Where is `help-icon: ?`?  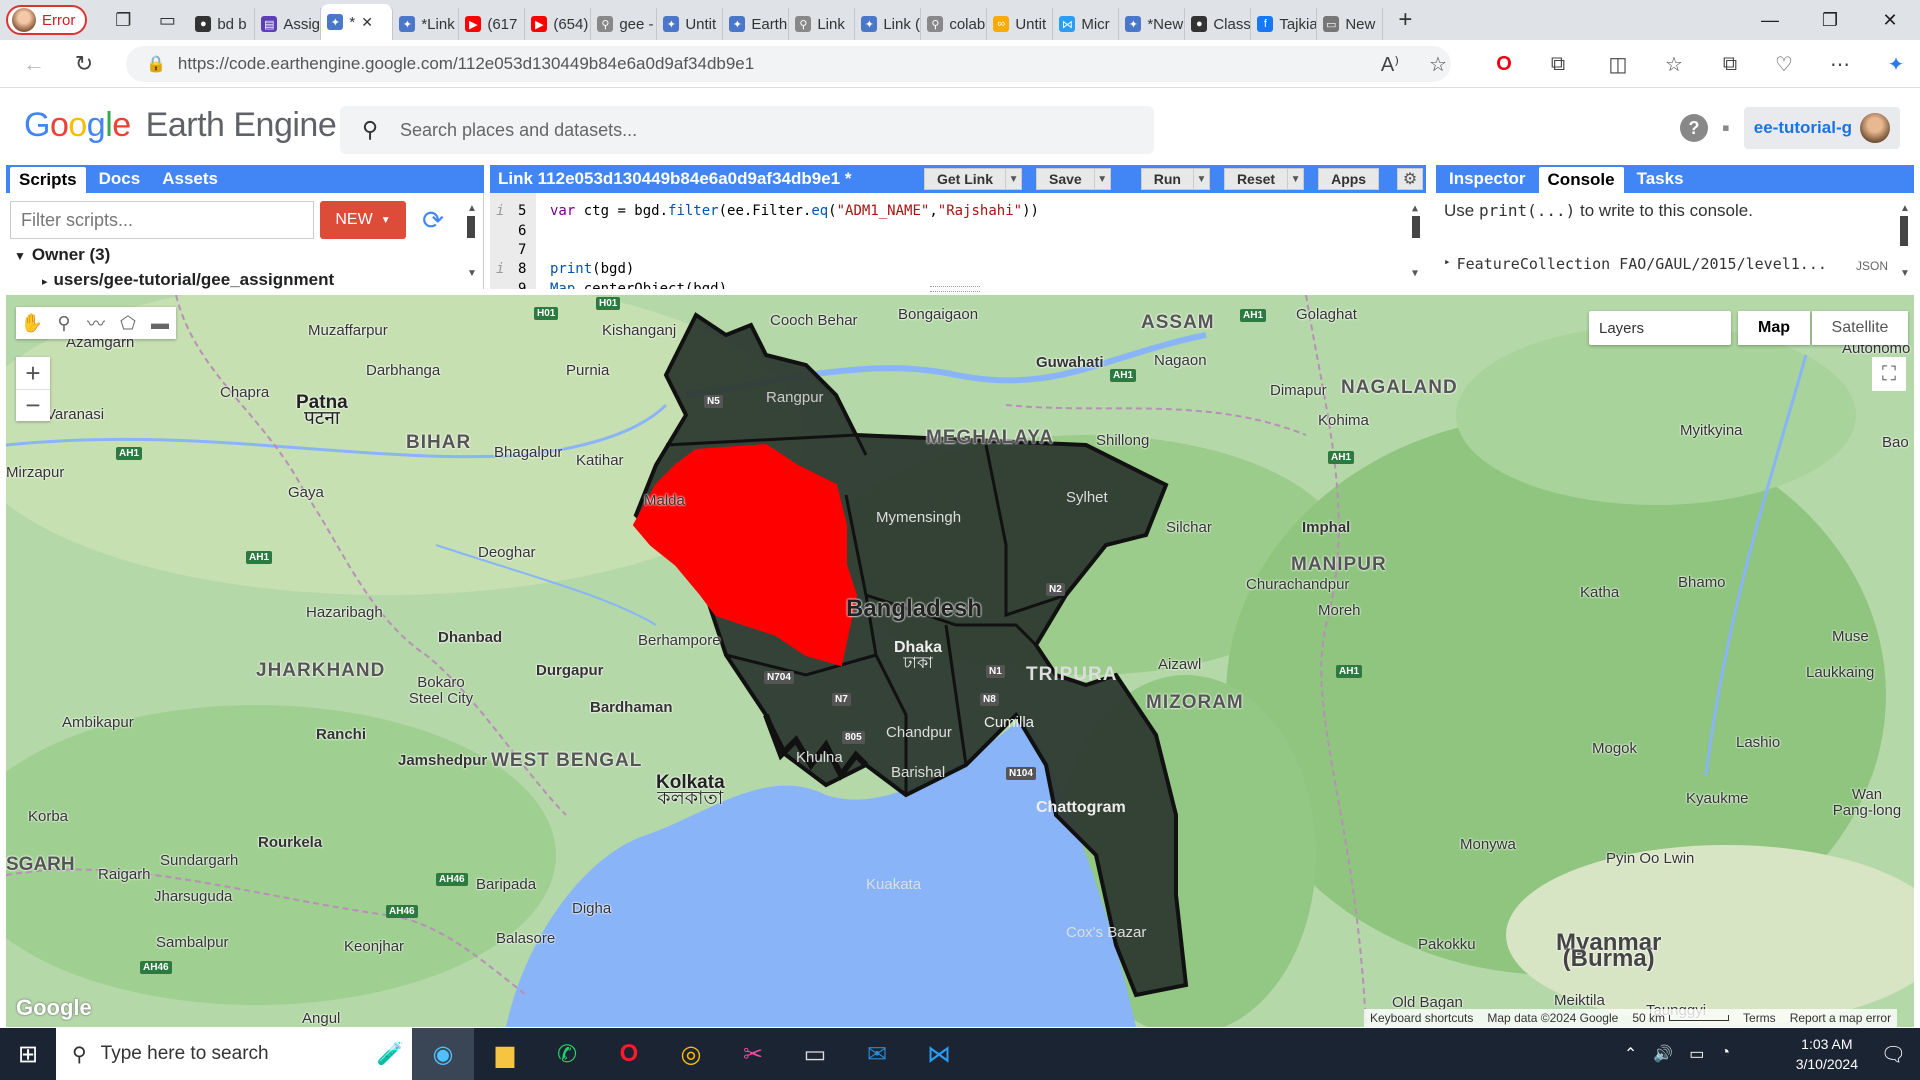 help-icon: ? is located at coordinates (1693, 128).